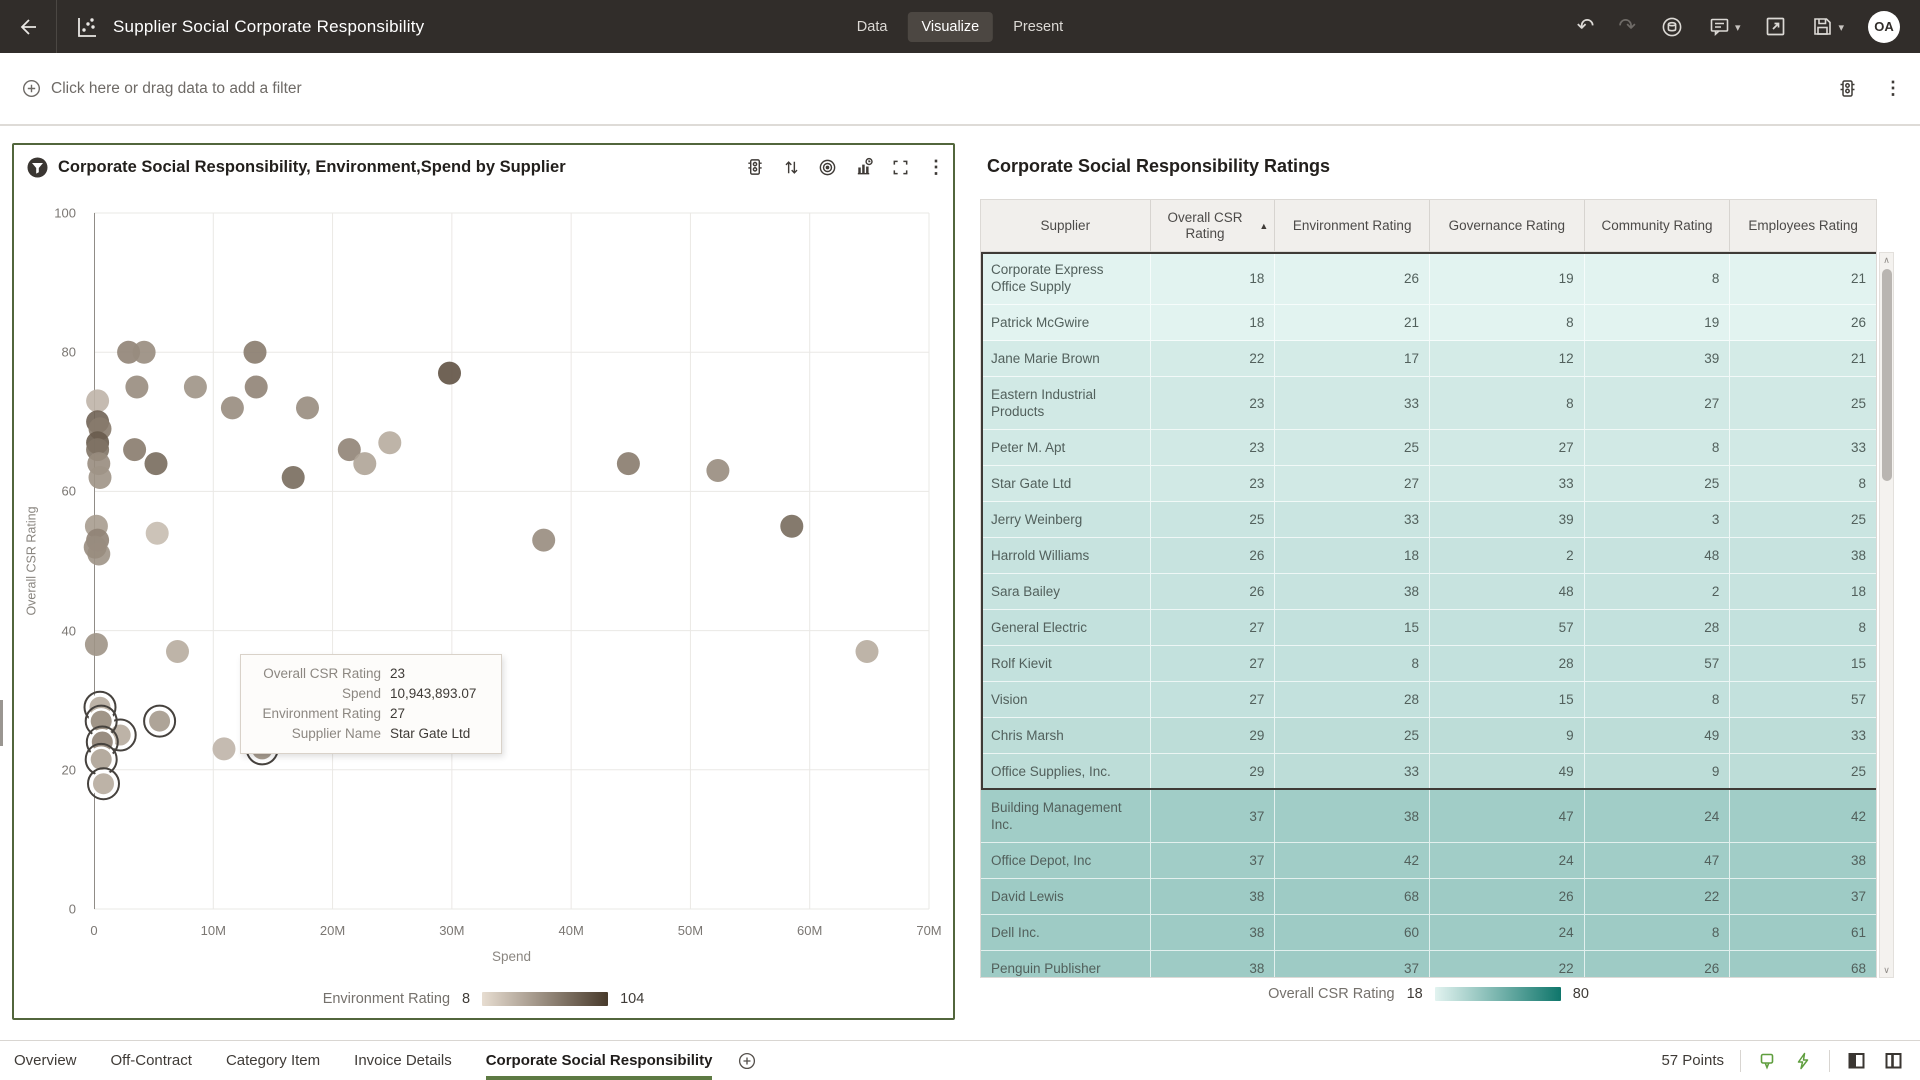 This screenshot has width=1920, height=1080. Describe the element at coordinates (1066, 964) in the screenshot. I see `supplier-cell: Penguin Publisher` at that location.